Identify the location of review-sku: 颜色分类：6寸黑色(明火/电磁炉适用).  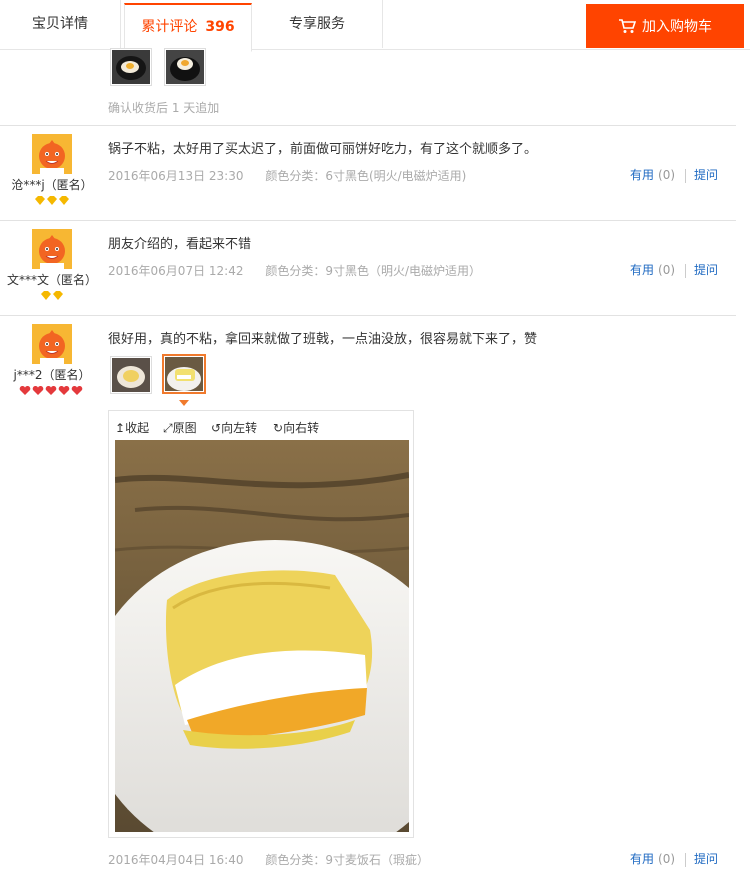
(366, 176).